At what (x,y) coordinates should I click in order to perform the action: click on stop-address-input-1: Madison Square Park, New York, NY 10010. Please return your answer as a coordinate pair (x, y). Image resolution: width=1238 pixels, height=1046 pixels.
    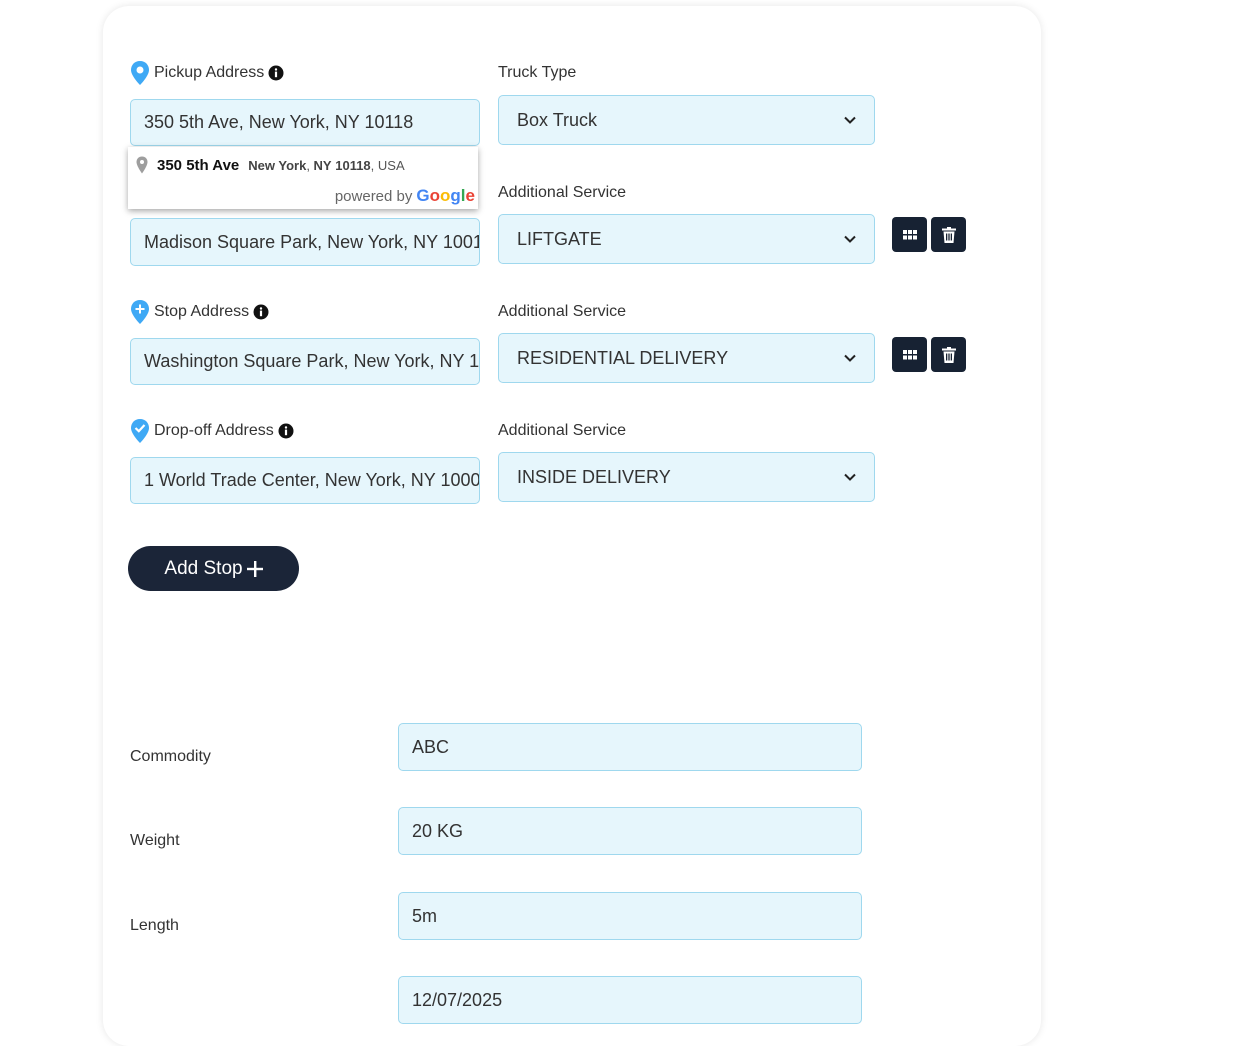
    Looking at the image, I should click on (305, 242).